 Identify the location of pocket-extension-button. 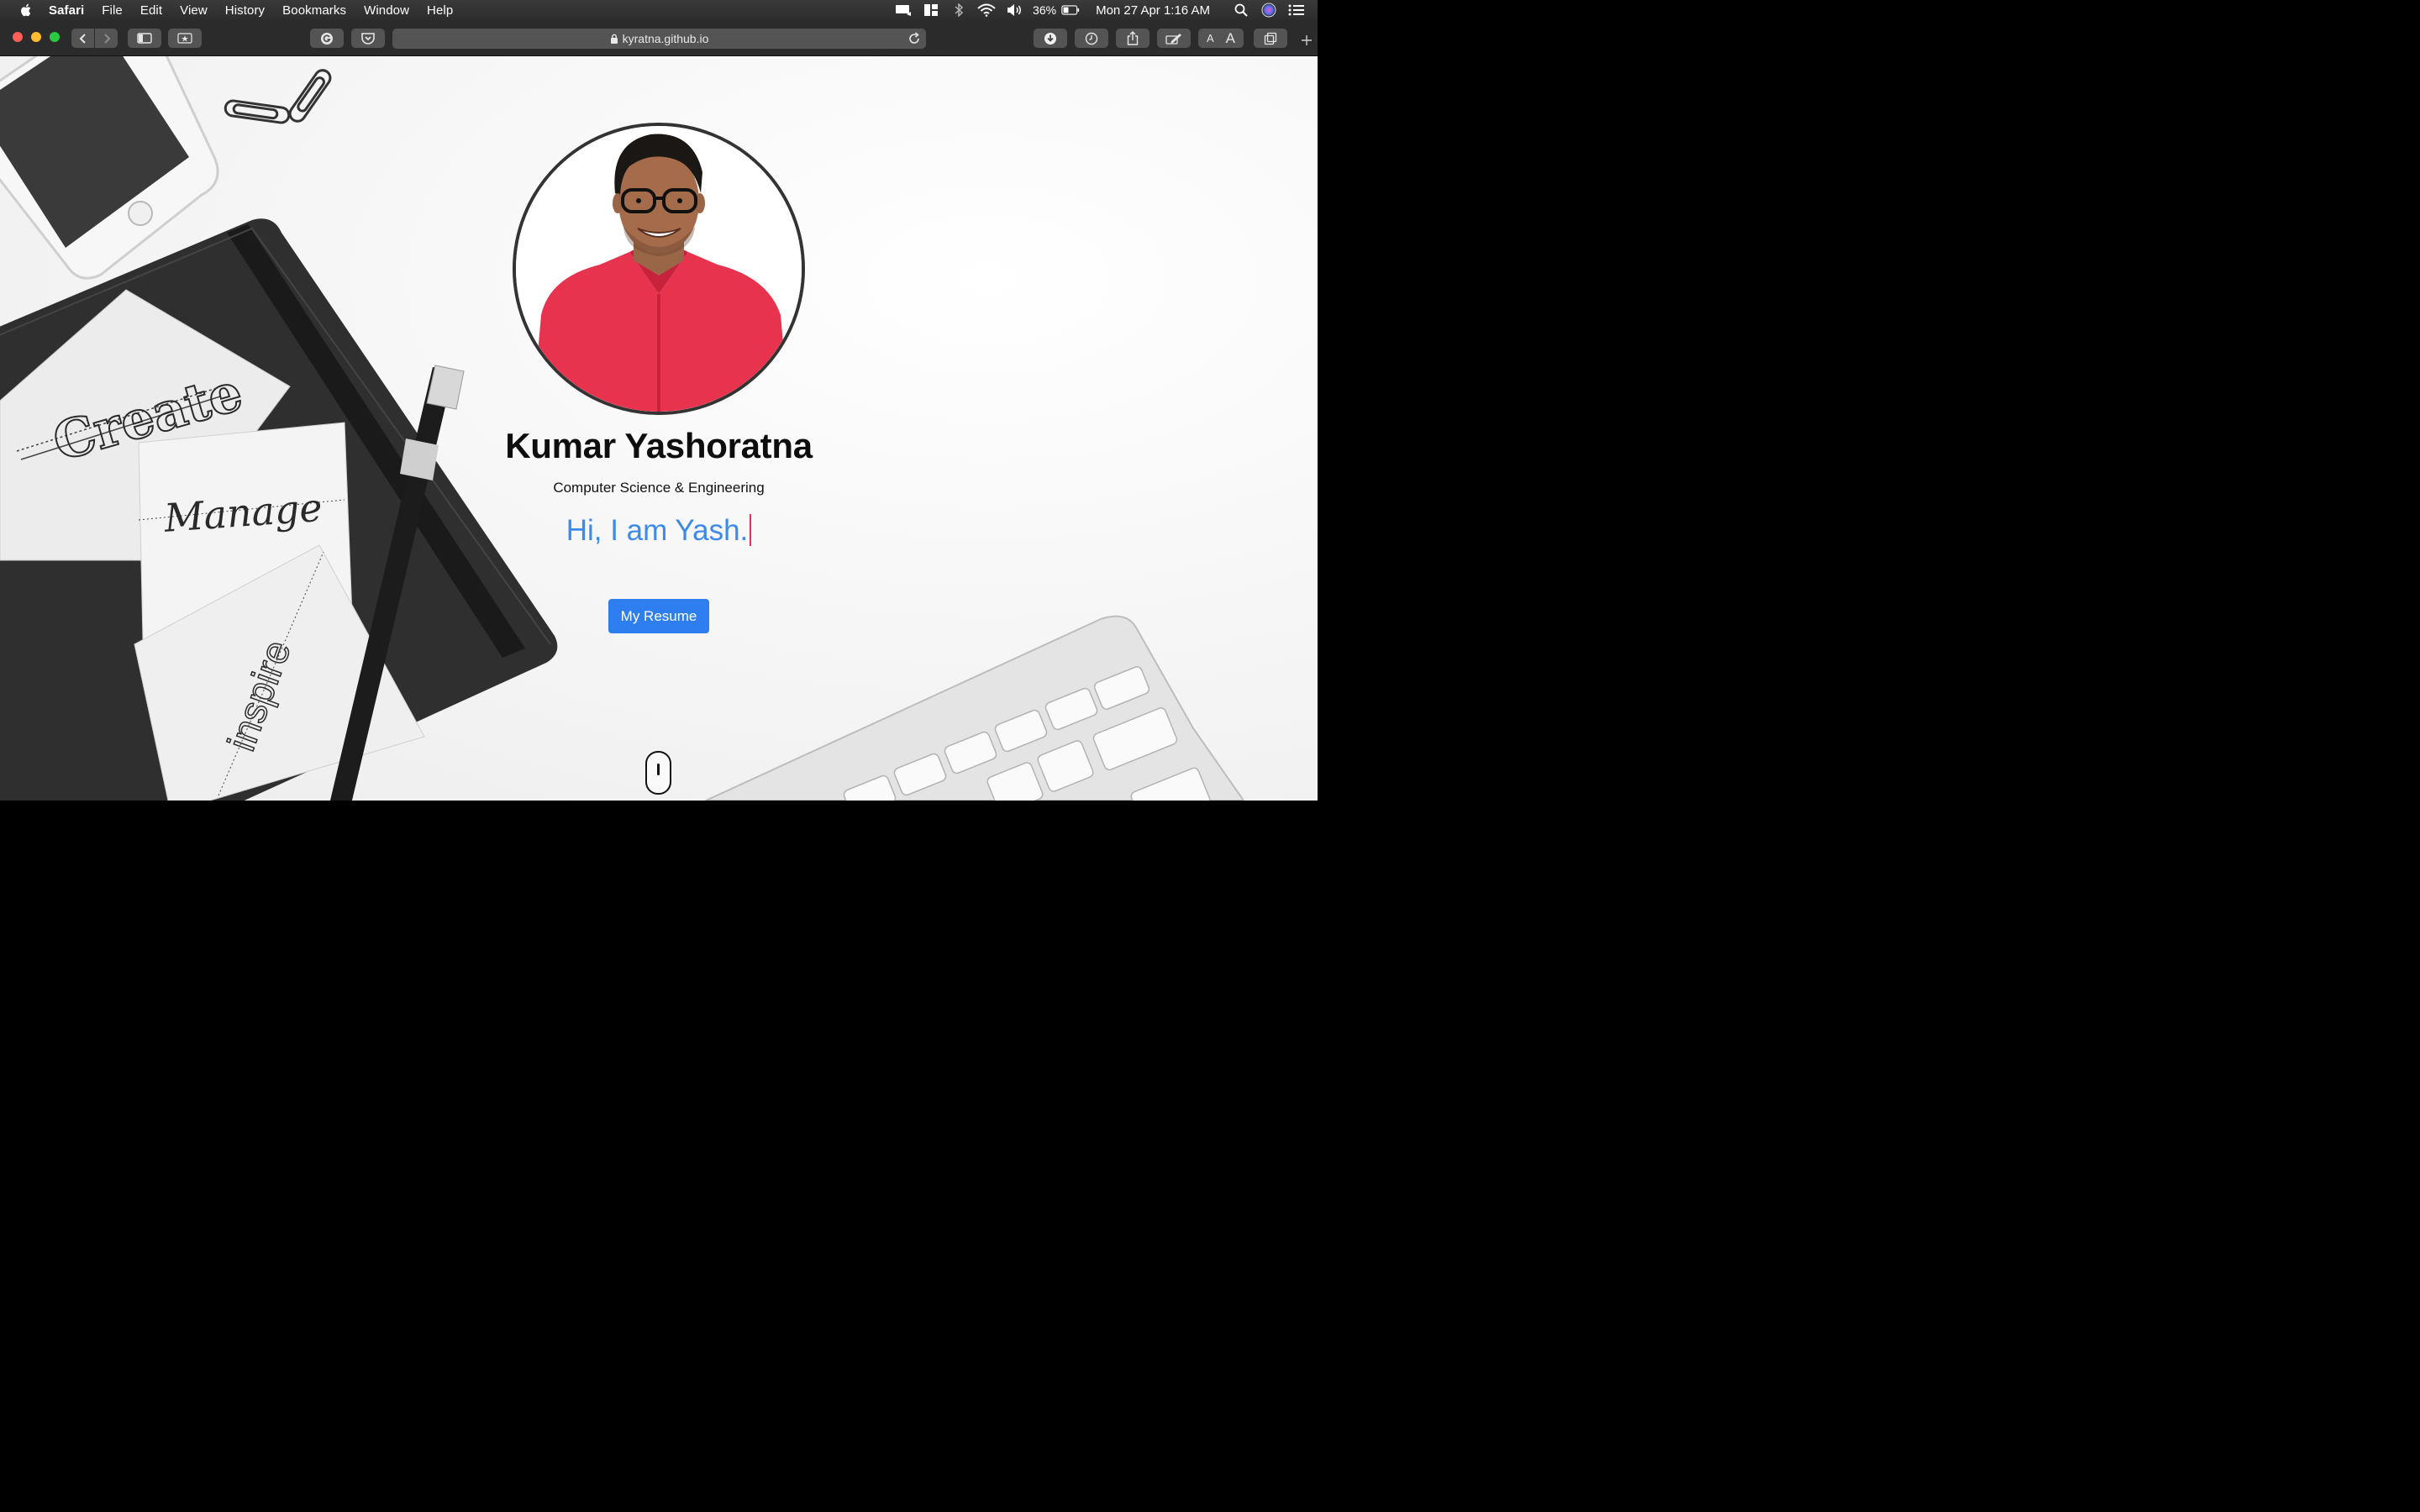
(368, 38).